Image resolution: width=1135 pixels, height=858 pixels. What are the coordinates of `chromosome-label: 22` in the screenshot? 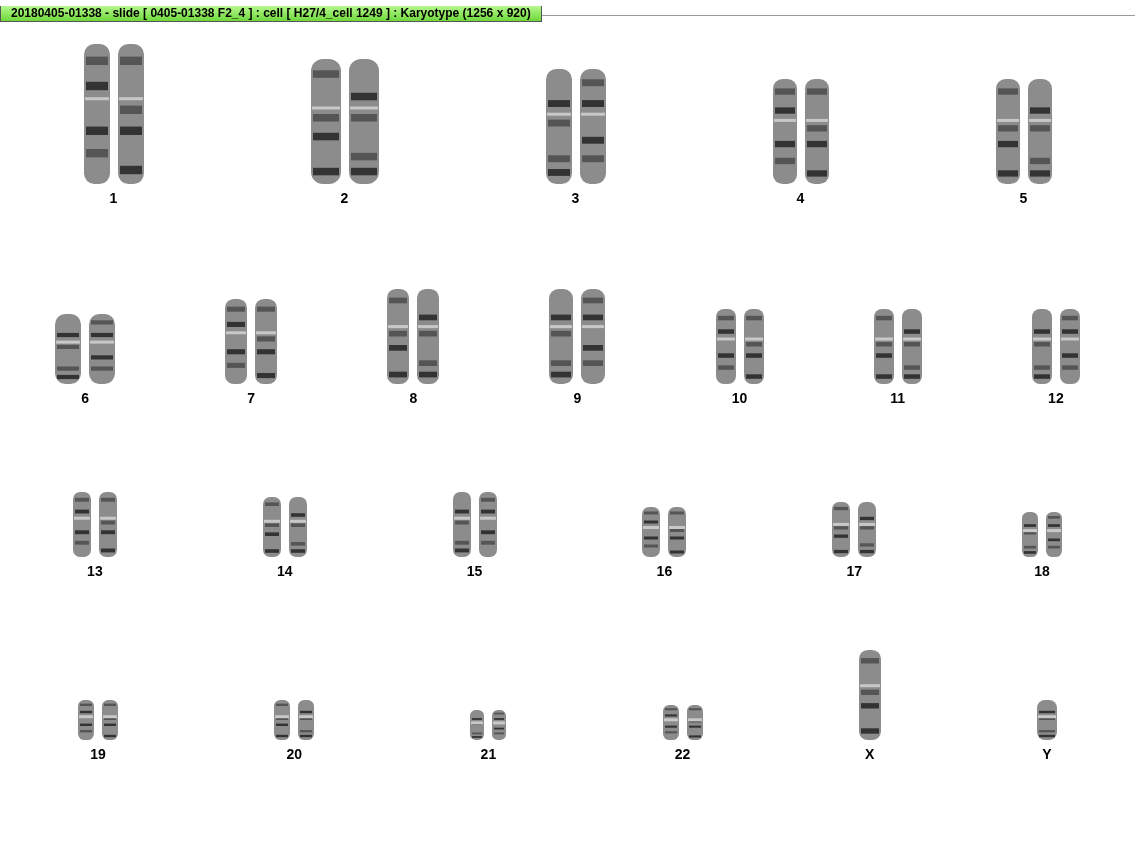 It's located at (682, 754).